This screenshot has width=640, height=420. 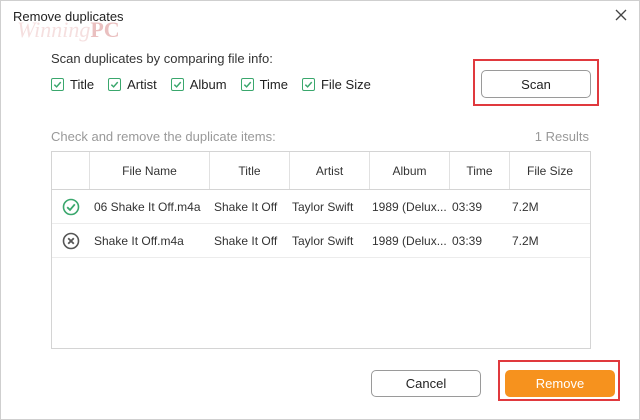 What do you see at coordinates (163, 136) in the screenshot?
I see `results-heading: Check and remove the duplicate items:` at bounding box center [163, 136].